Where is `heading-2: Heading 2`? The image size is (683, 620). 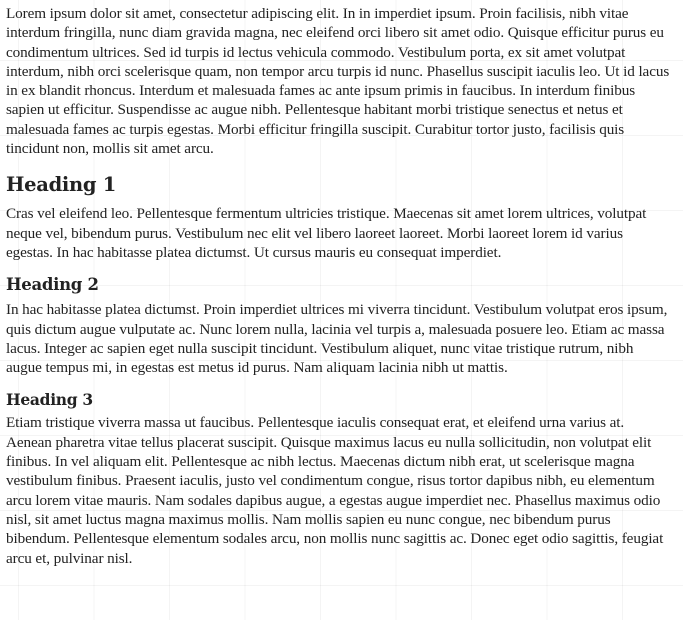 heading-2: Heading 2 is located at coordinates (52, 285).